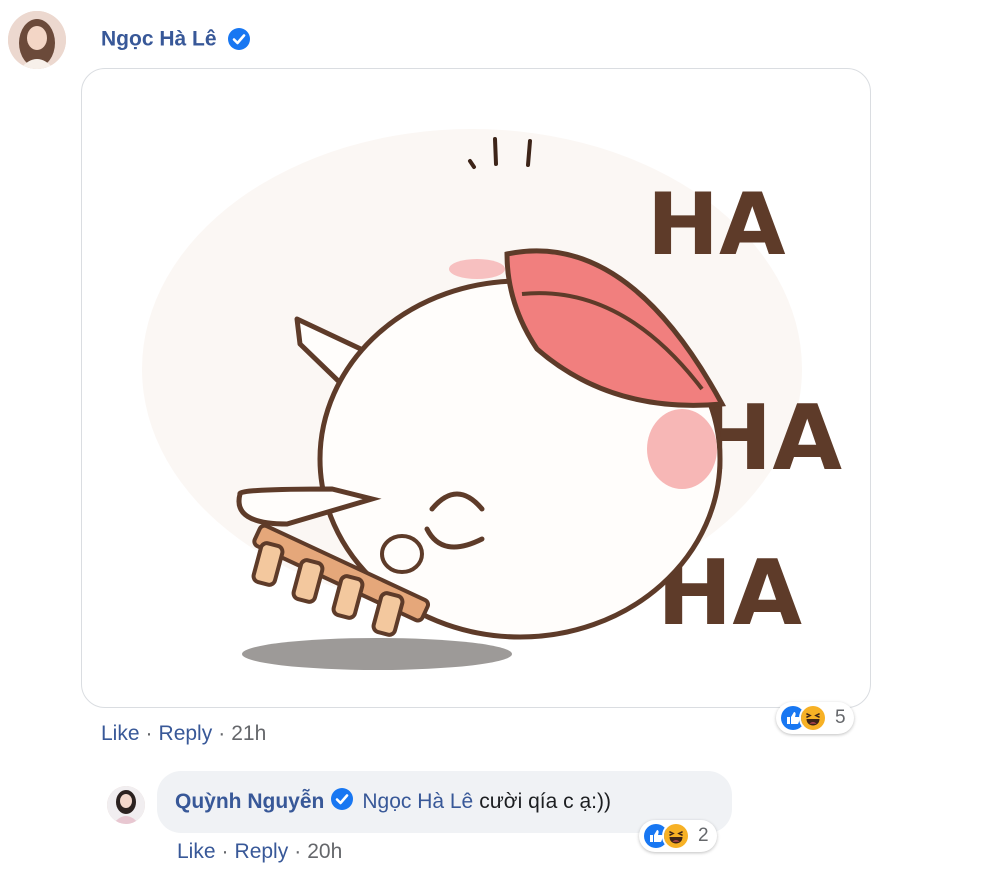 The width and height of the screenshot is (1001, 883). Describe the element at coordinates (248, 733) in the screenshot. I see `comment-timestamp: 21h` at that location.